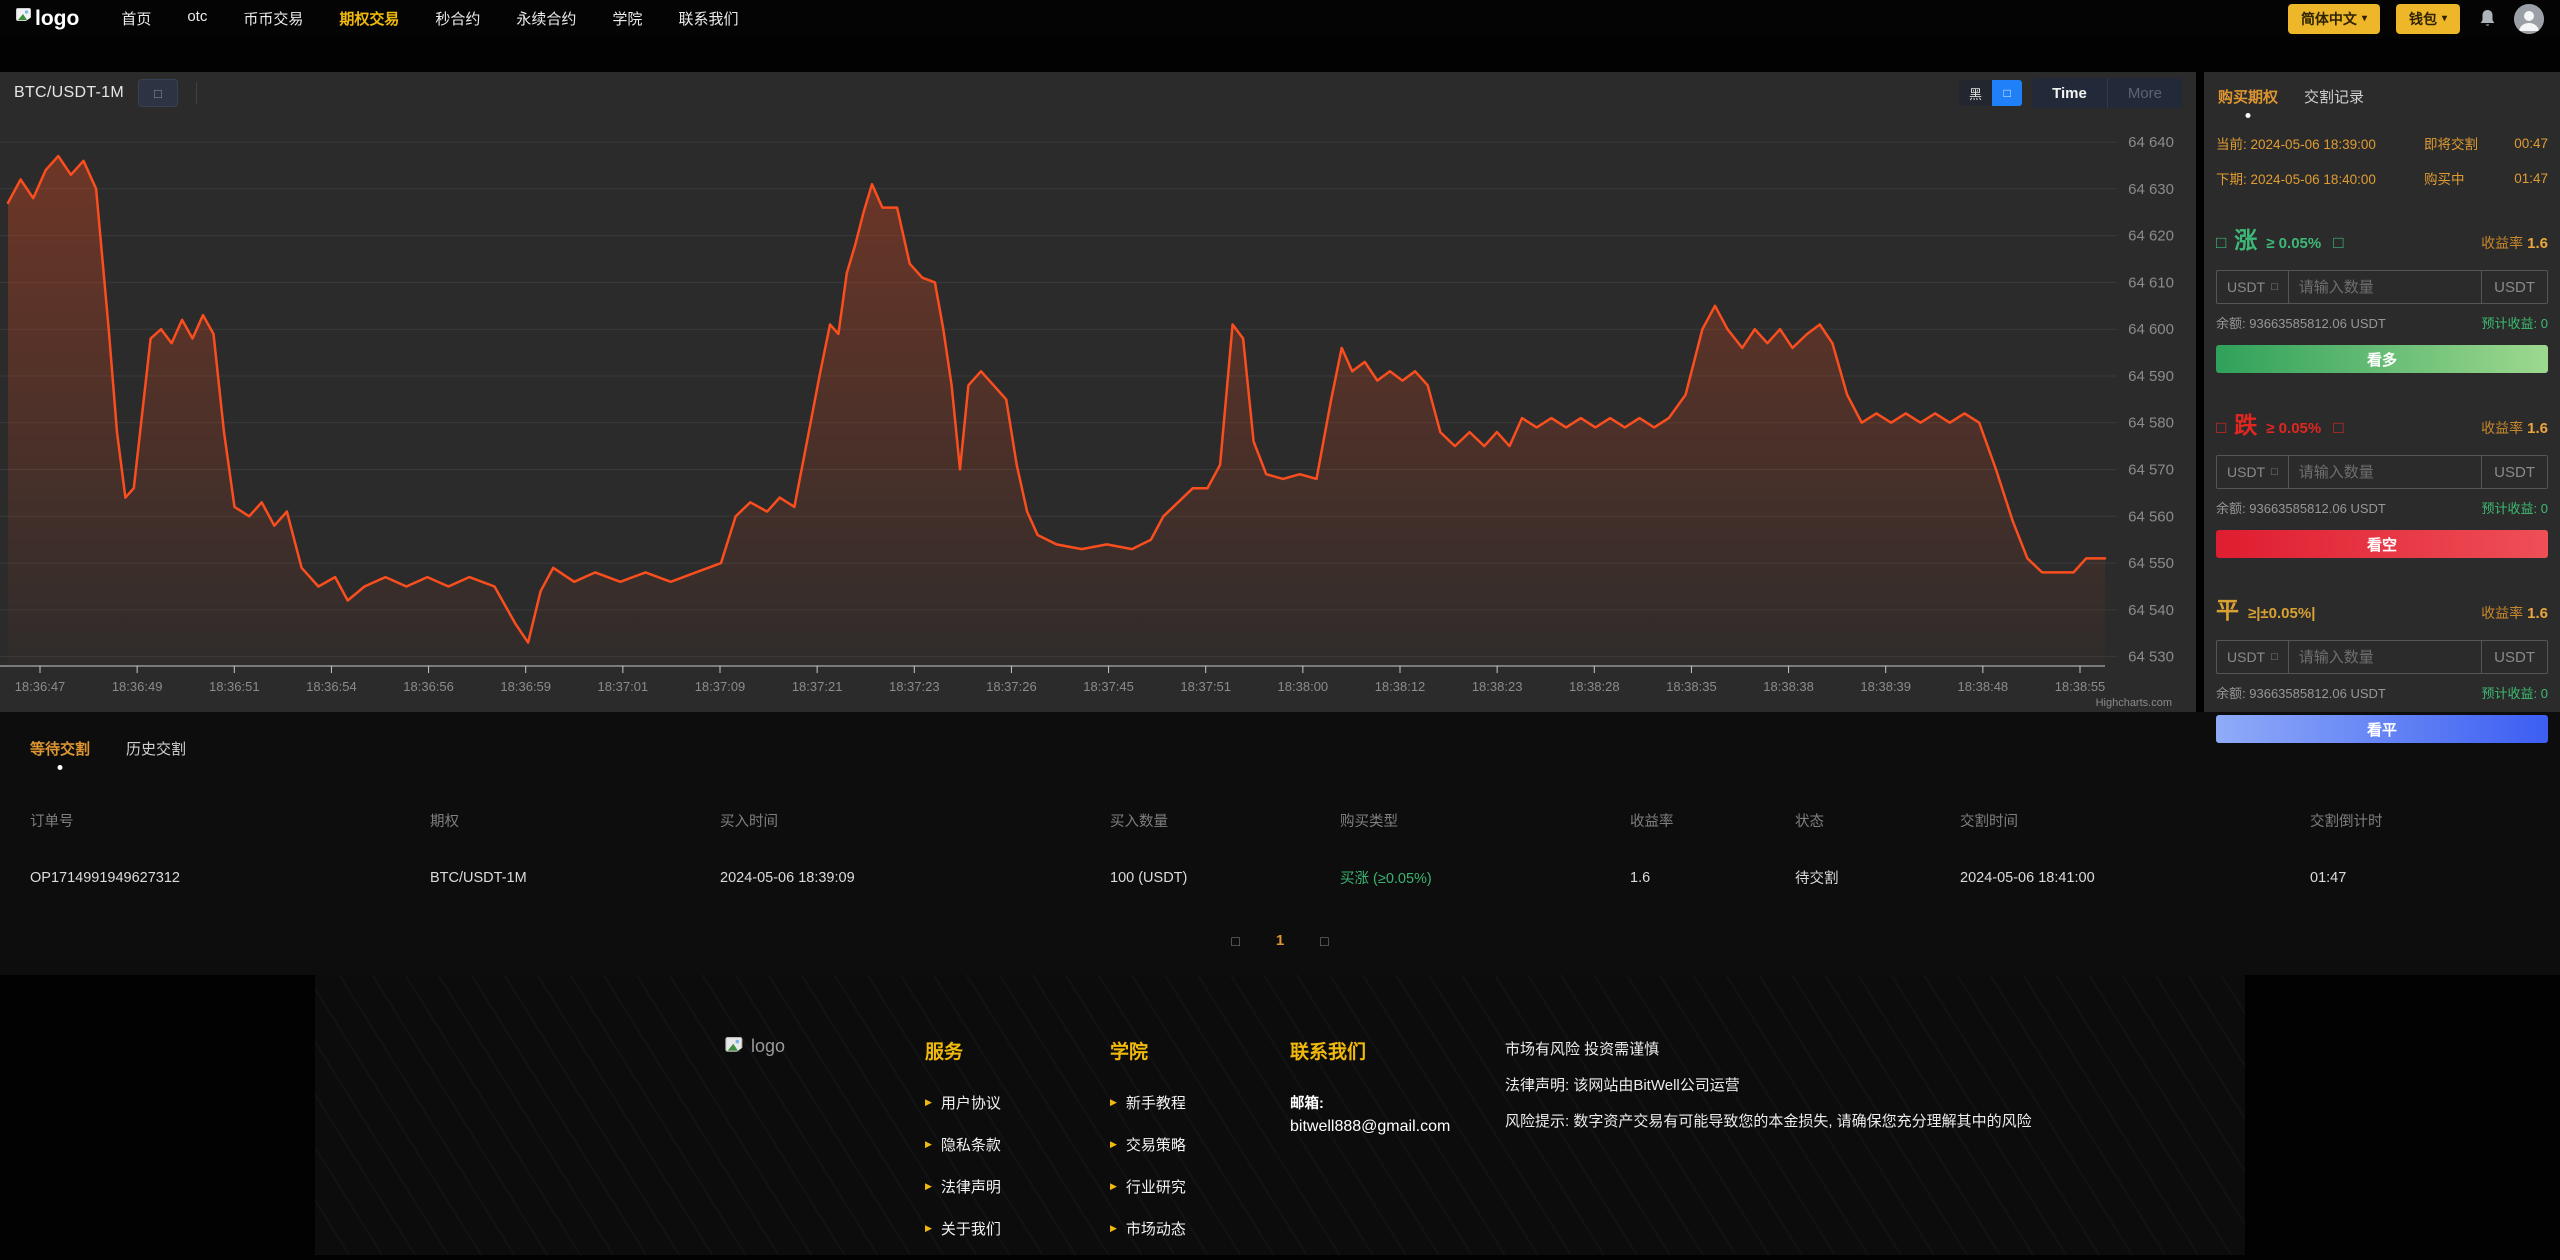 The width and height of the screenshot is (2560, 1260). What do you see at coordinates (2529, 18) in the screenshot?
I see `user-avatar` at bounding box center [2529, 18].